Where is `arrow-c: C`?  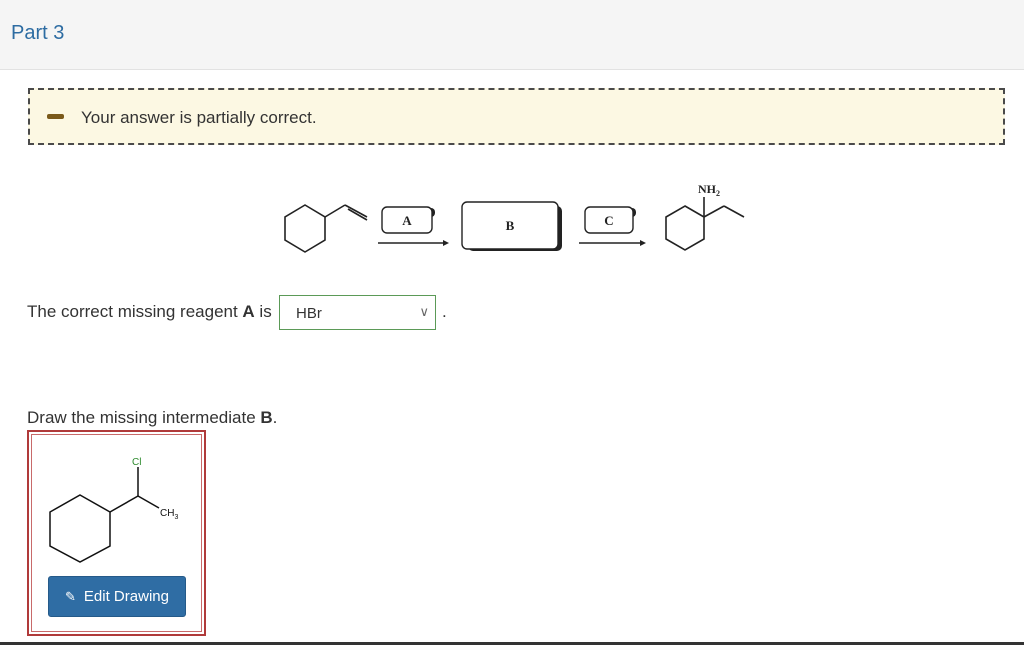
arrow-c: C is located at coordinates (612, 226).